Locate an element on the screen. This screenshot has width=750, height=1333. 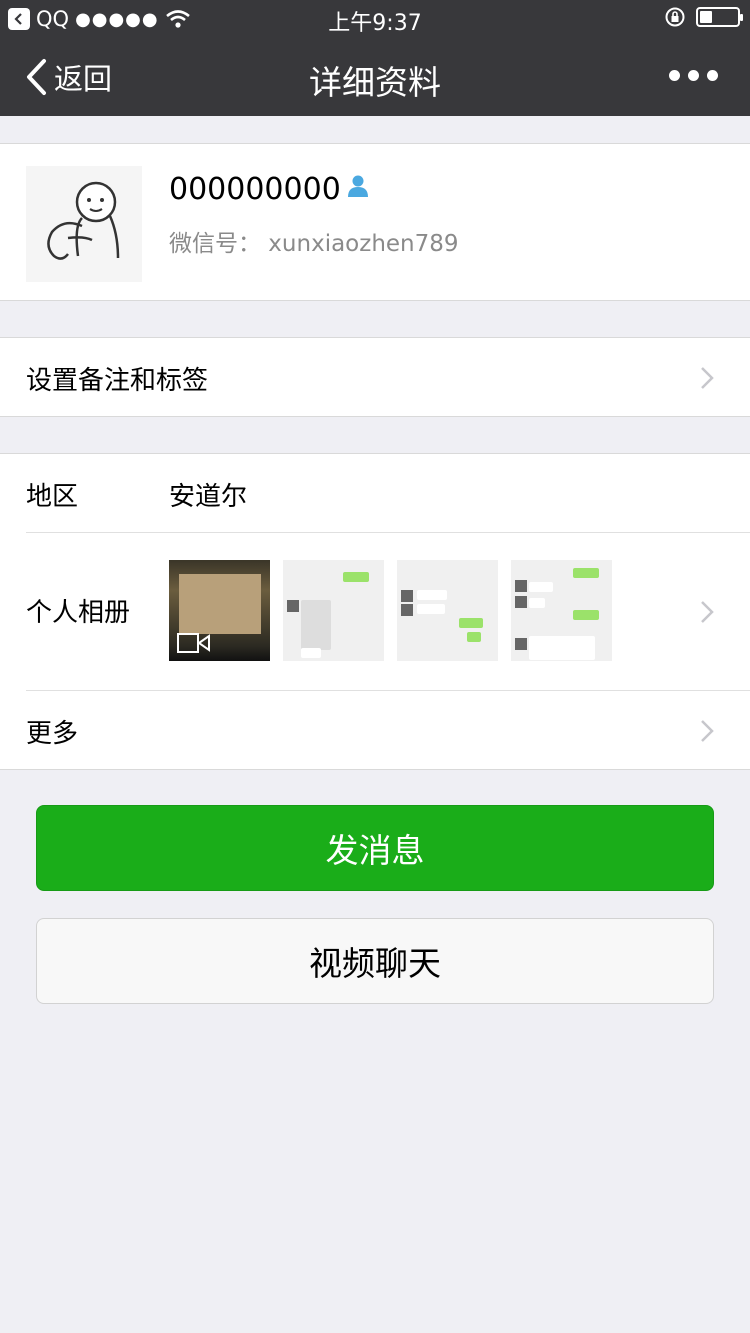
video-icon is located at coordinates (193, 643).